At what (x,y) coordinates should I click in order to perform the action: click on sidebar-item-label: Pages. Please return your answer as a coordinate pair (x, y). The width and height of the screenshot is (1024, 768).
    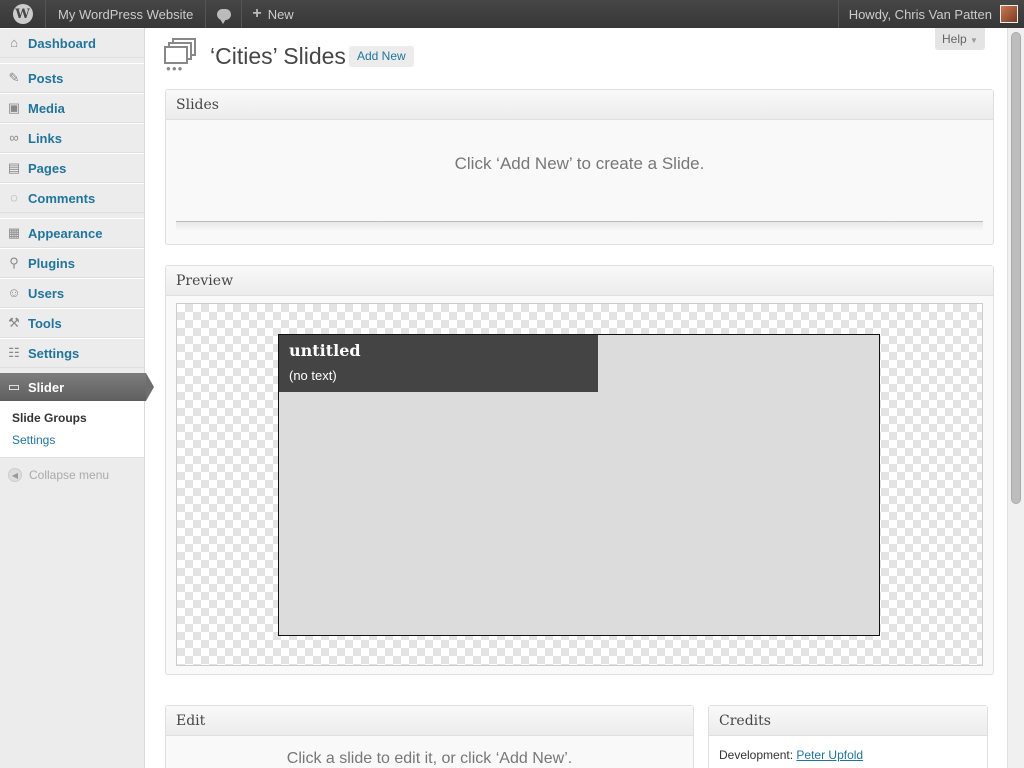
    Looking at the image, I should click on (47, 168).